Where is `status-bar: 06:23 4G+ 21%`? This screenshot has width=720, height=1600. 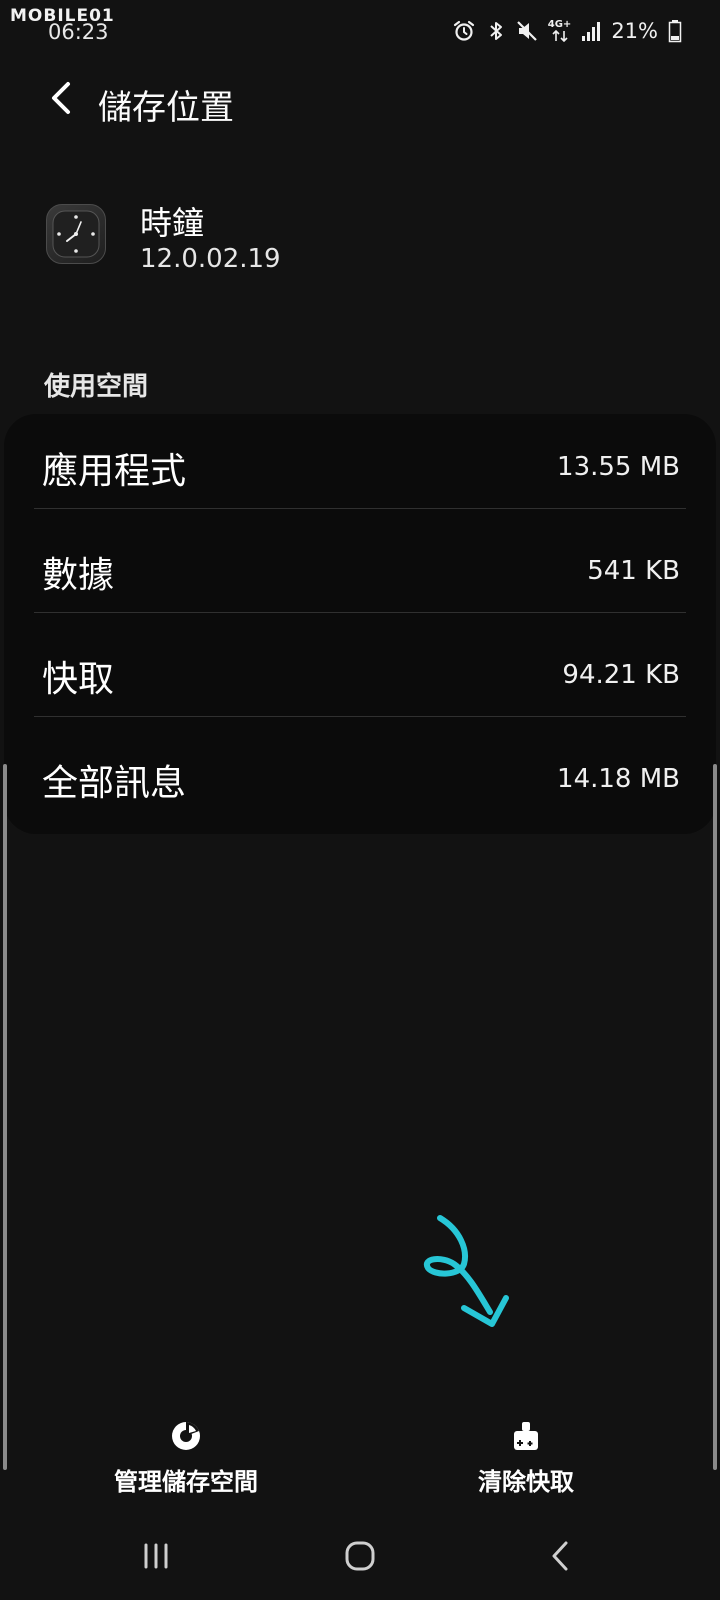 status-bar: 06:23 4G+ 21% is located at coordinates (360, 30).